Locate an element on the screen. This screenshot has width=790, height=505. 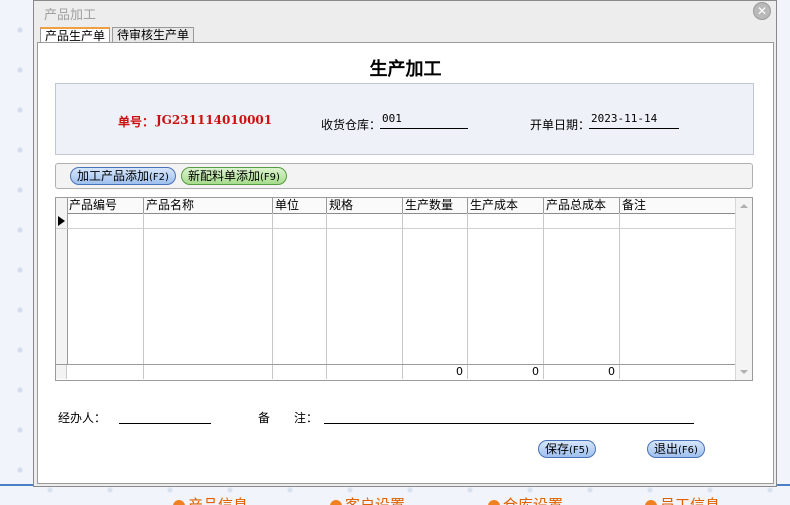
exit-button: 退出(F6) is located at coordinates (676, 449).